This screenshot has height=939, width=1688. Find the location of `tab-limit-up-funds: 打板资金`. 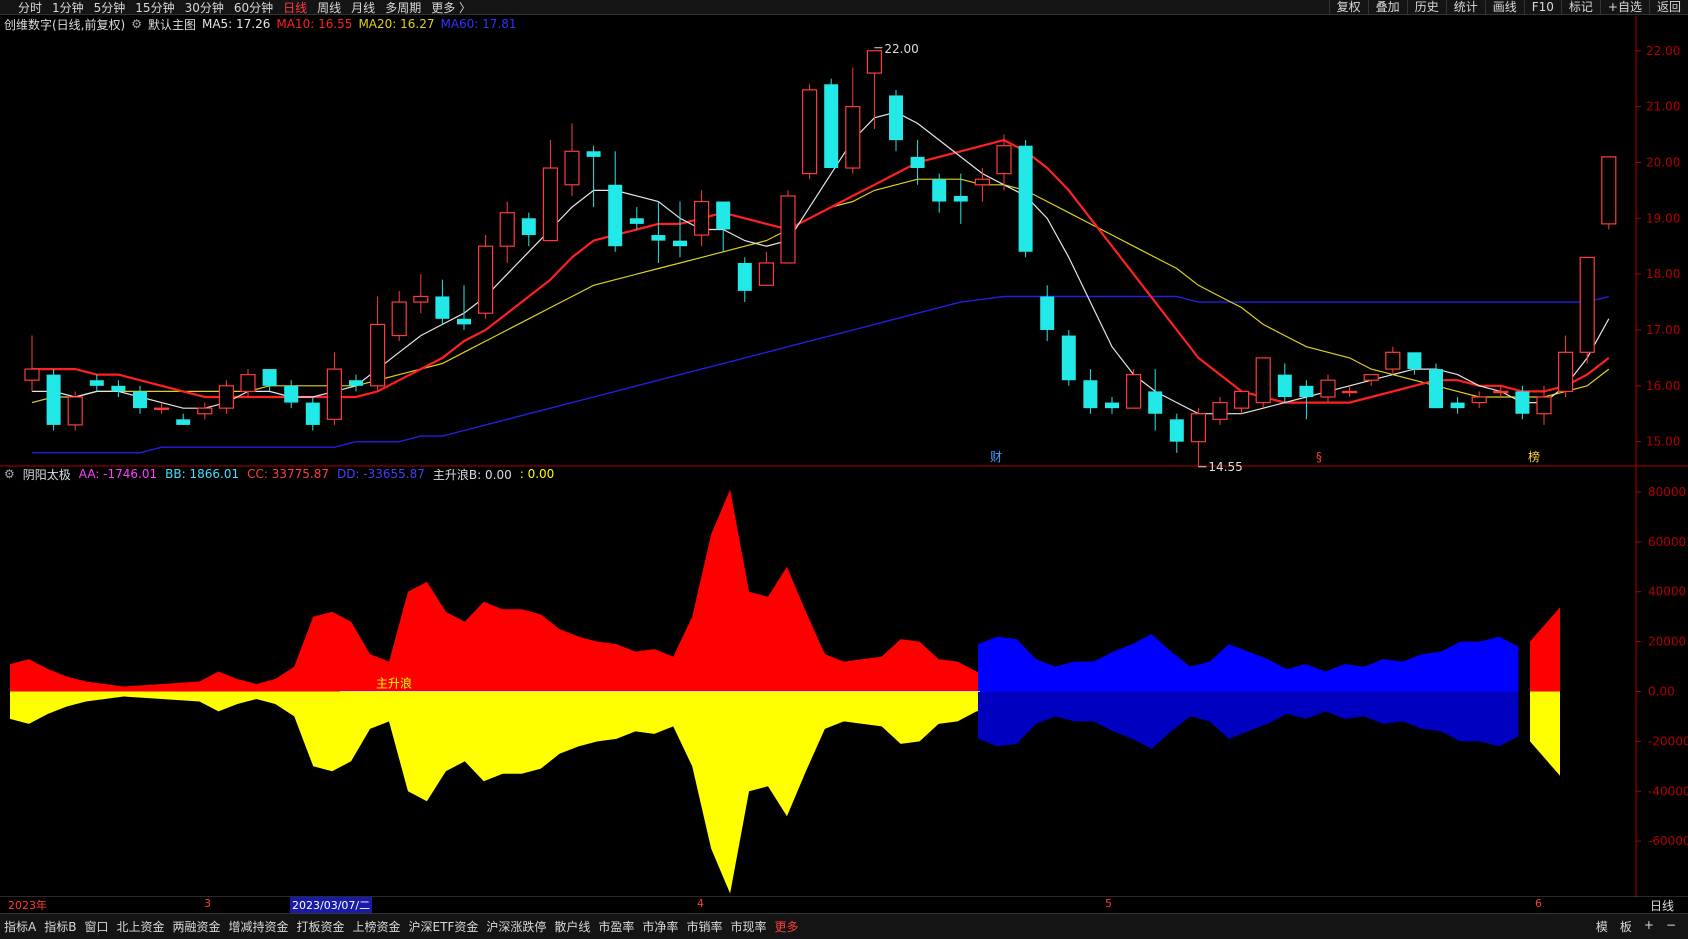

tab-limit-up-funds: 打板资金 is located at coordinates (321, 926).